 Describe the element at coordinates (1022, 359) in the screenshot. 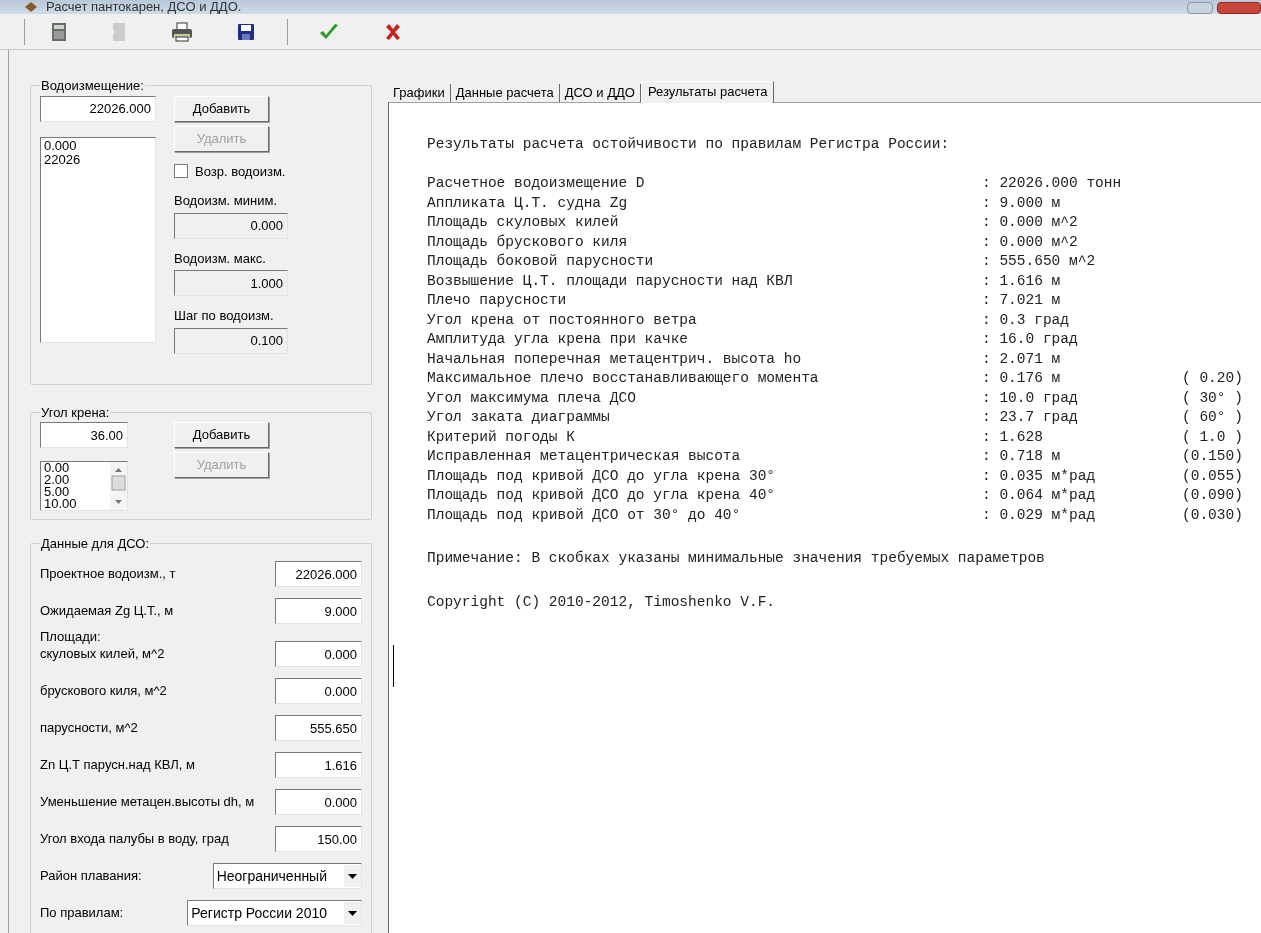

I see `result-value: : 2.071 м` at that location.